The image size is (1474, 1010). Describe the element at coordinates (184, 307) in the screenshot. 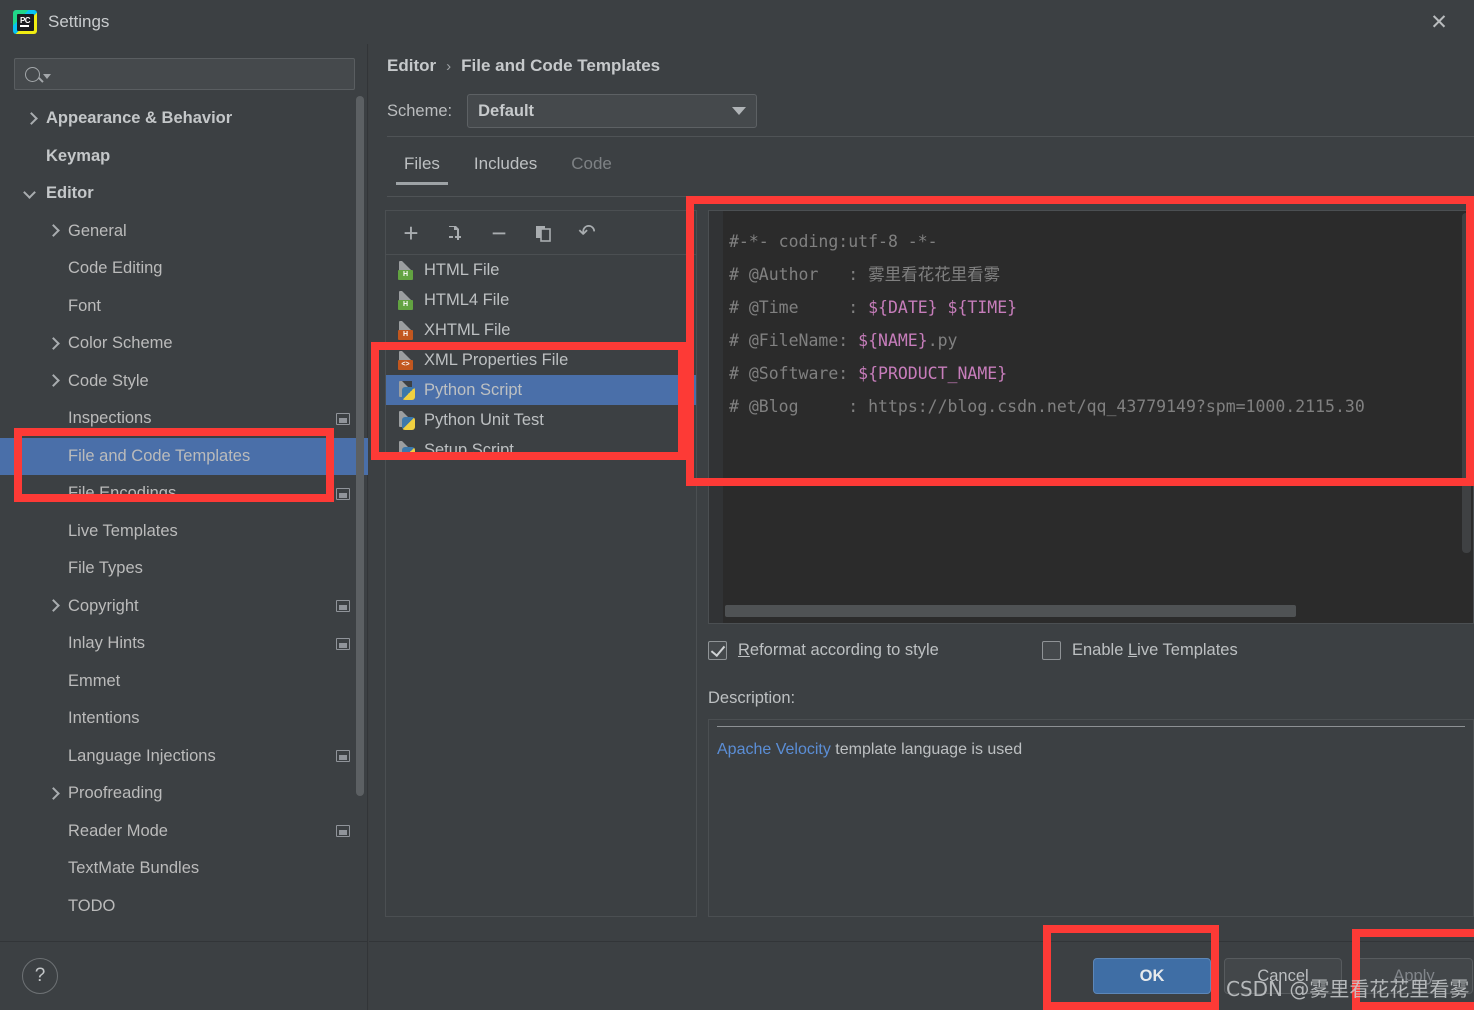

I see `sidebar-item-font: Font` at that location.